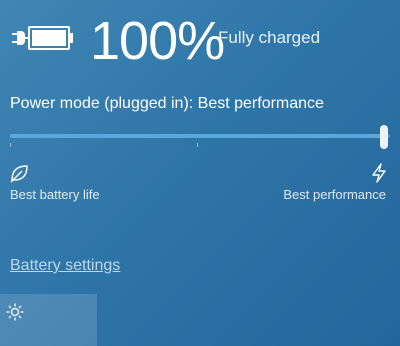  What do you see at coordinates (15, 312) in the screenshot?
I see `brightness-sun-icon` at bounding box center [15, 312].